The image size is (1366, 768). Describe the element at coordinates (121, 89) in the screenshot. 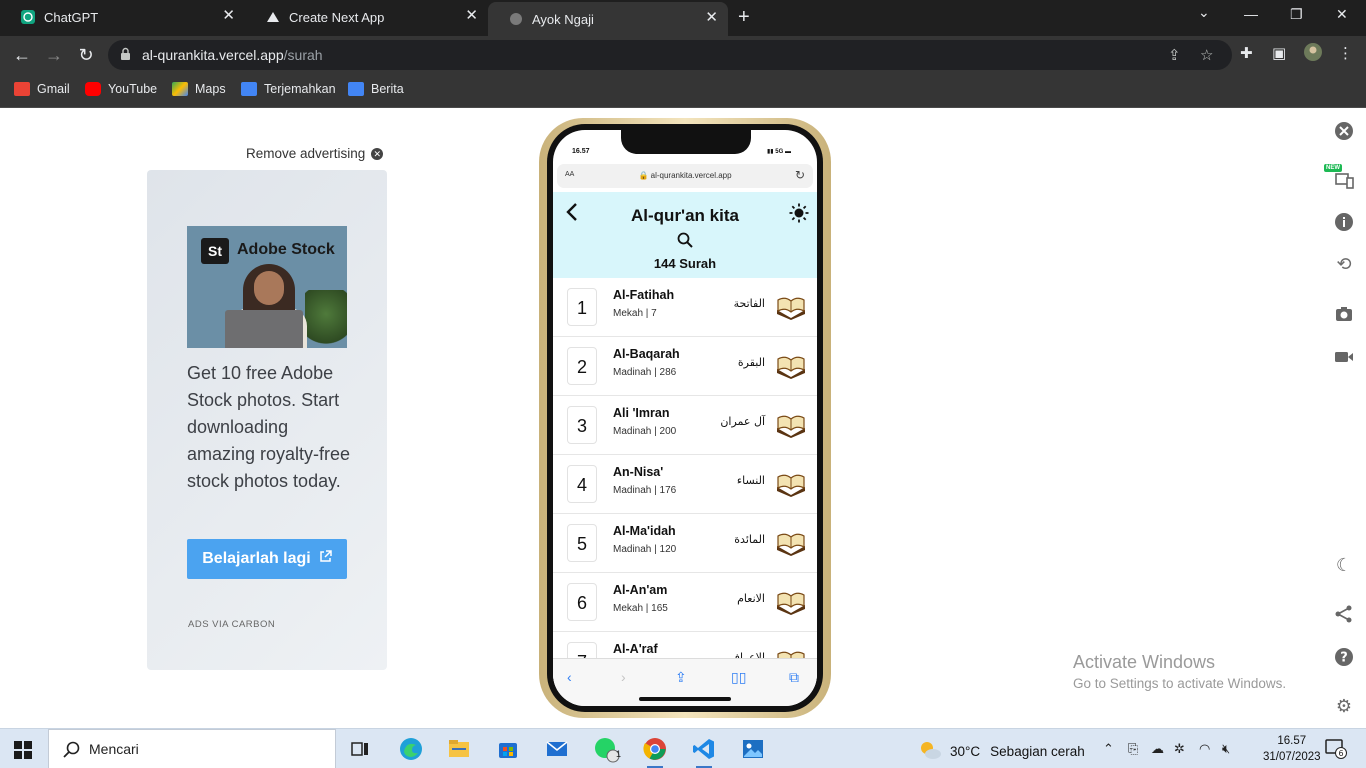

I see `bookmark-youtube: YouTube` at that location.